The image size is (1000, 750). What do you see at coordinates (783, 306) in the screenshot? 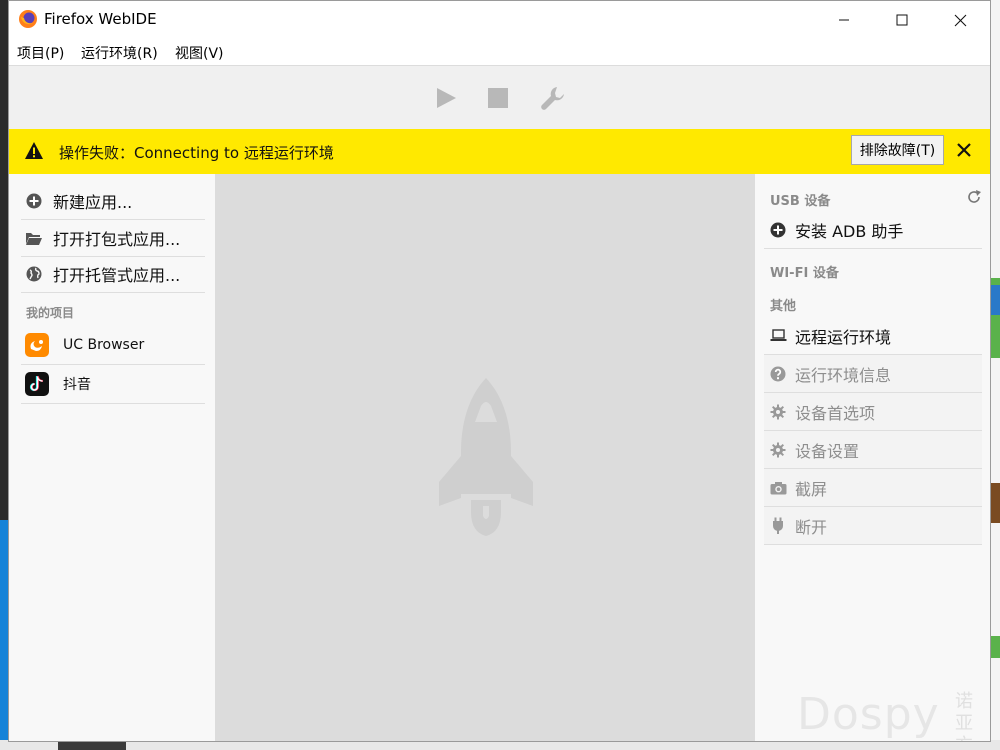
I see `other-heading: 其他` at bounding box center [783, 306].